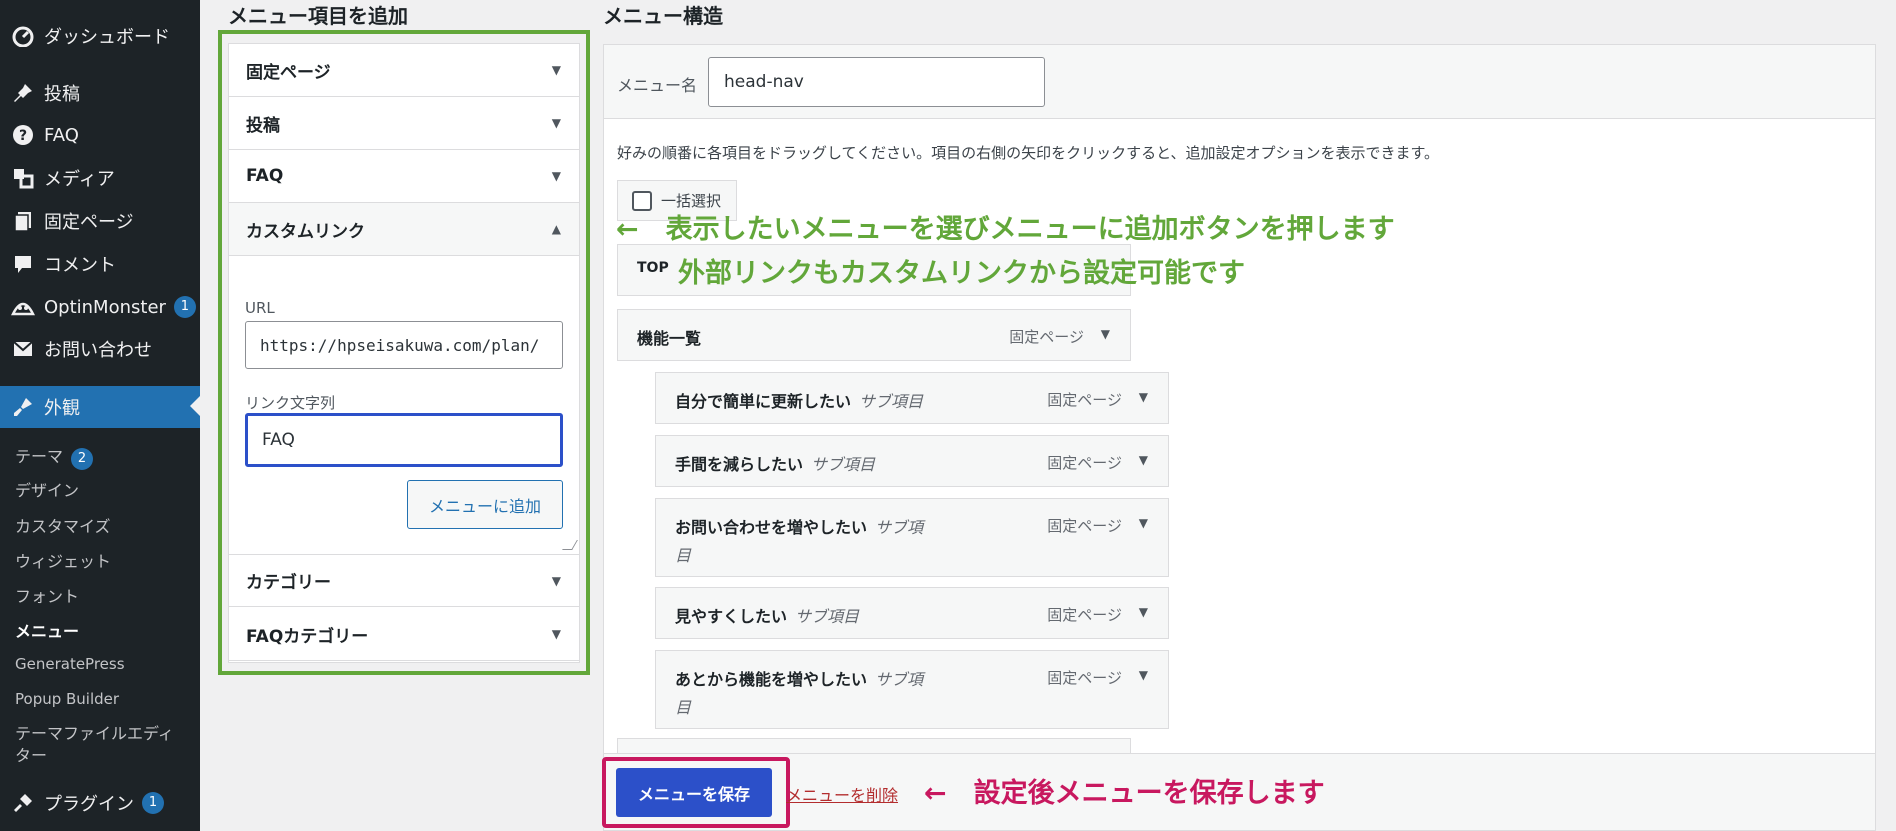  What do you see at coordinates (669, 338) in the screenshot?
I see `menu-item-title: 機能一覧` at bounding box center [669, 338].